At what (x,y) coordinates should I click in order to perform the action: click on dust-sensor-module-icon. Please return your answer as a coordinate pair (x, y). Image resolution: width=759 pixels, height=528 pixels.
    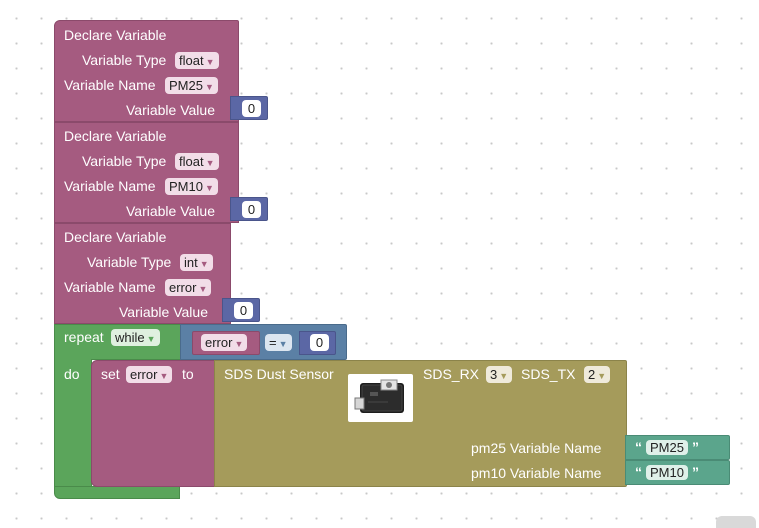
    Looking at the image, I should click on (380, 398).